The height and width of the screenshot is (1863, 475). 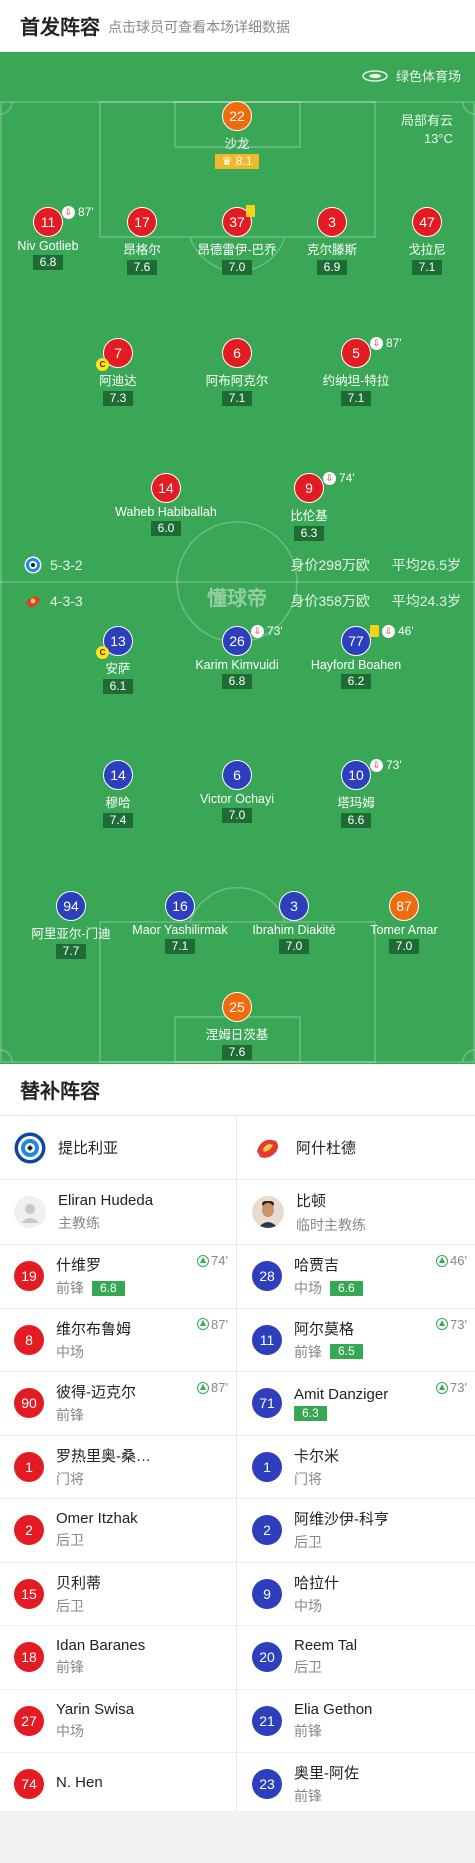 I want to click on player-name: 阿尔莫格, so click(x=324, y=1329).